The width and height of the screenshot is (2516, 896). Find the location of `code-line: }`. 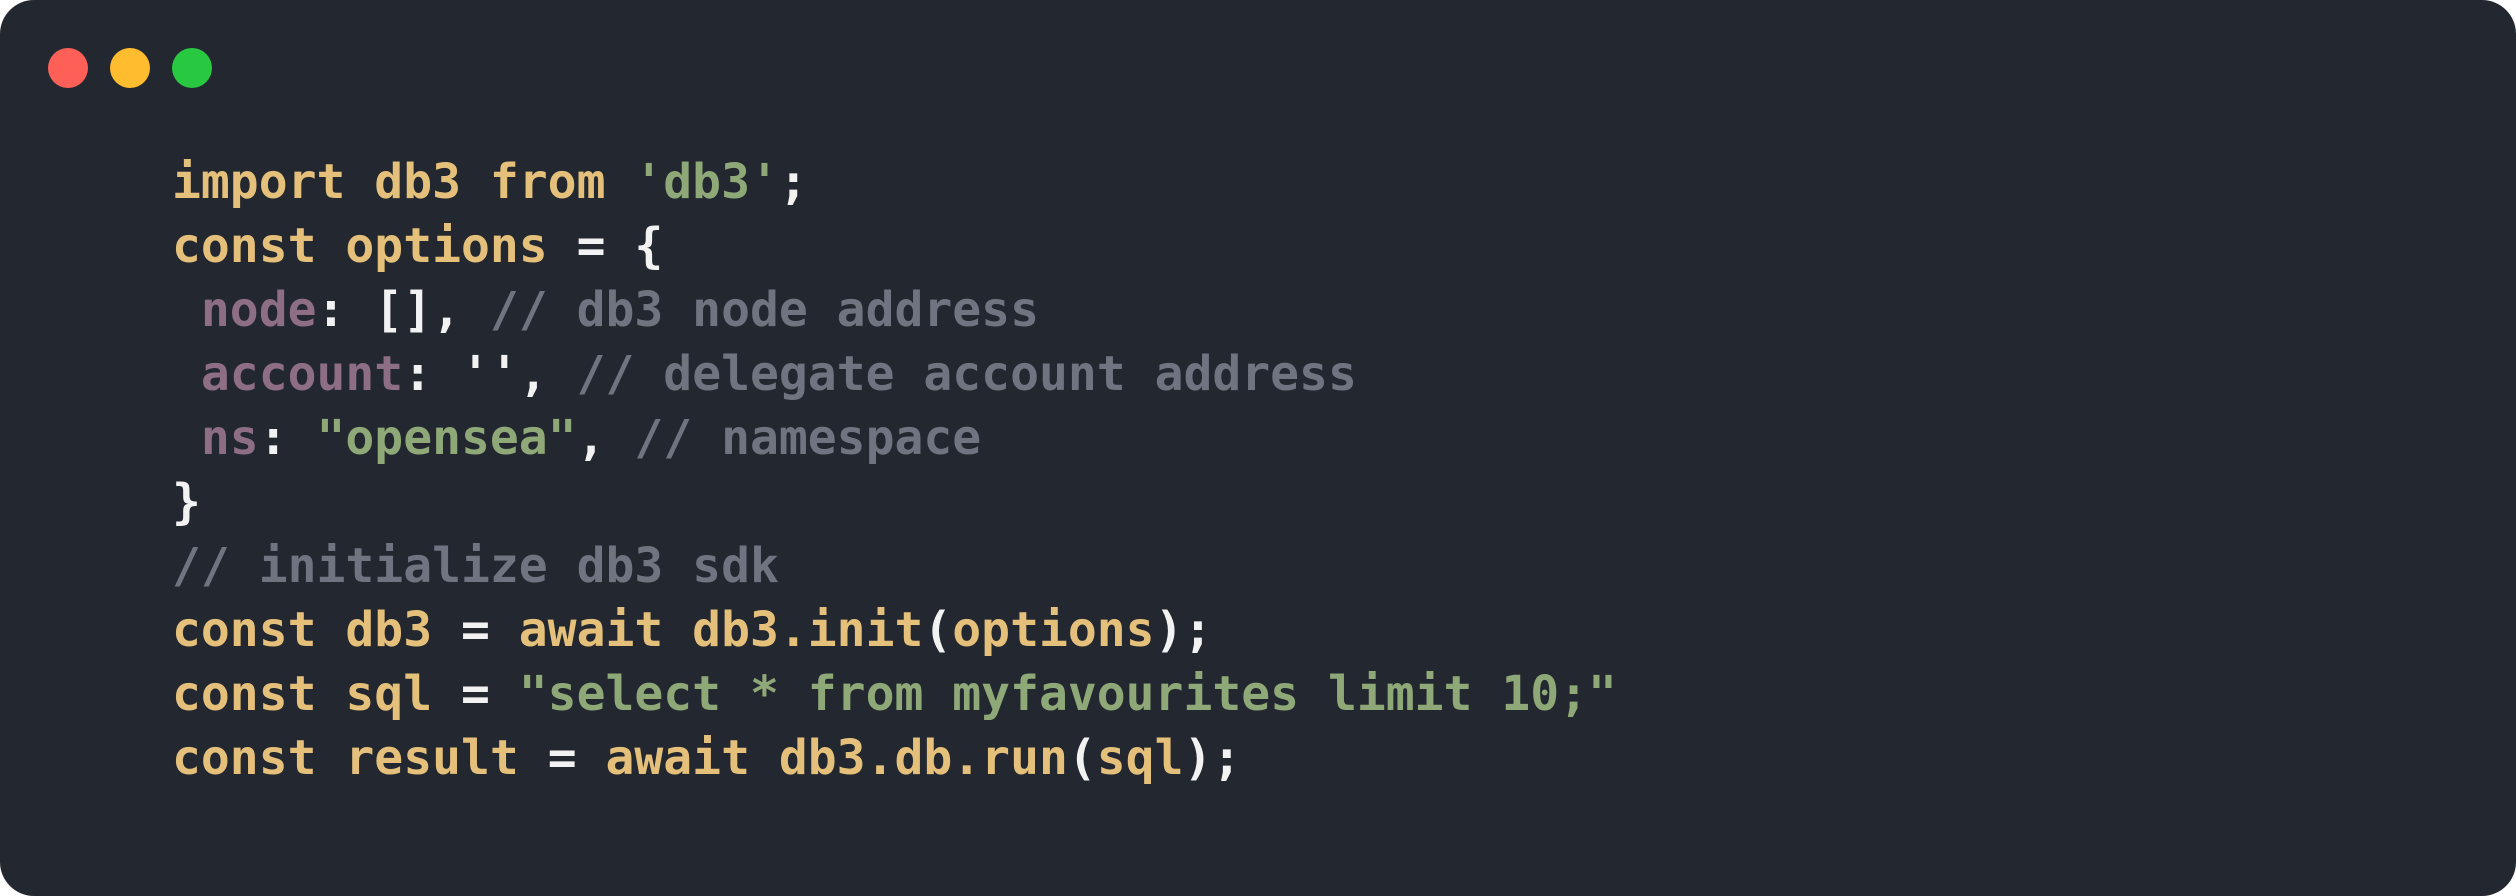

code-line: } is located at coordinates (894, 502).